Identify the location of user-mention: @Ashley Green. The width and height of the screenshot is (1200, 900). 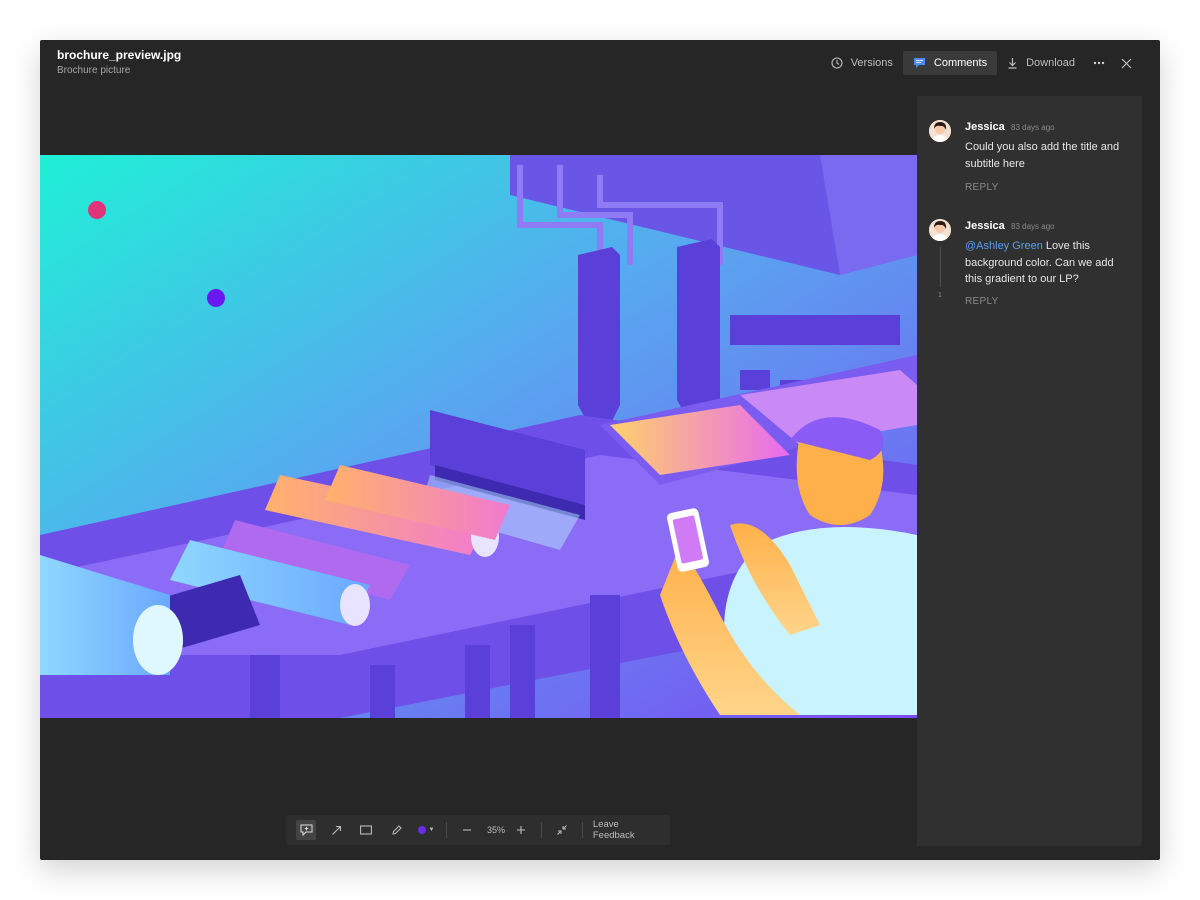
(1004, 246).